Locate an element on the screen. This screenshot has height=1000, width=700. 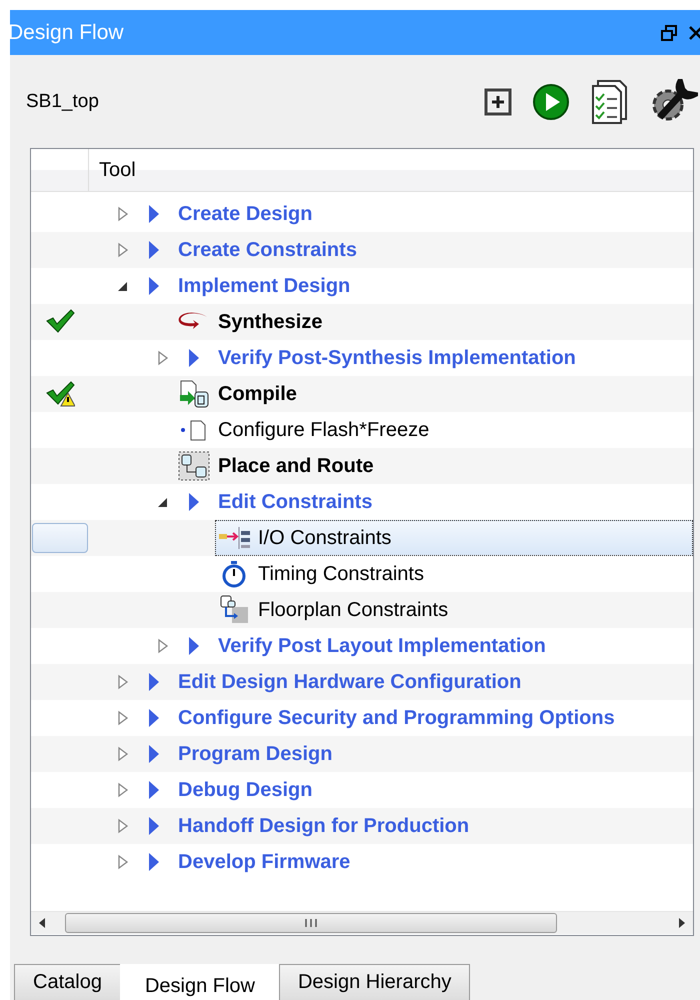
tree-item: Implement Design is located at coordinates (414, 286).